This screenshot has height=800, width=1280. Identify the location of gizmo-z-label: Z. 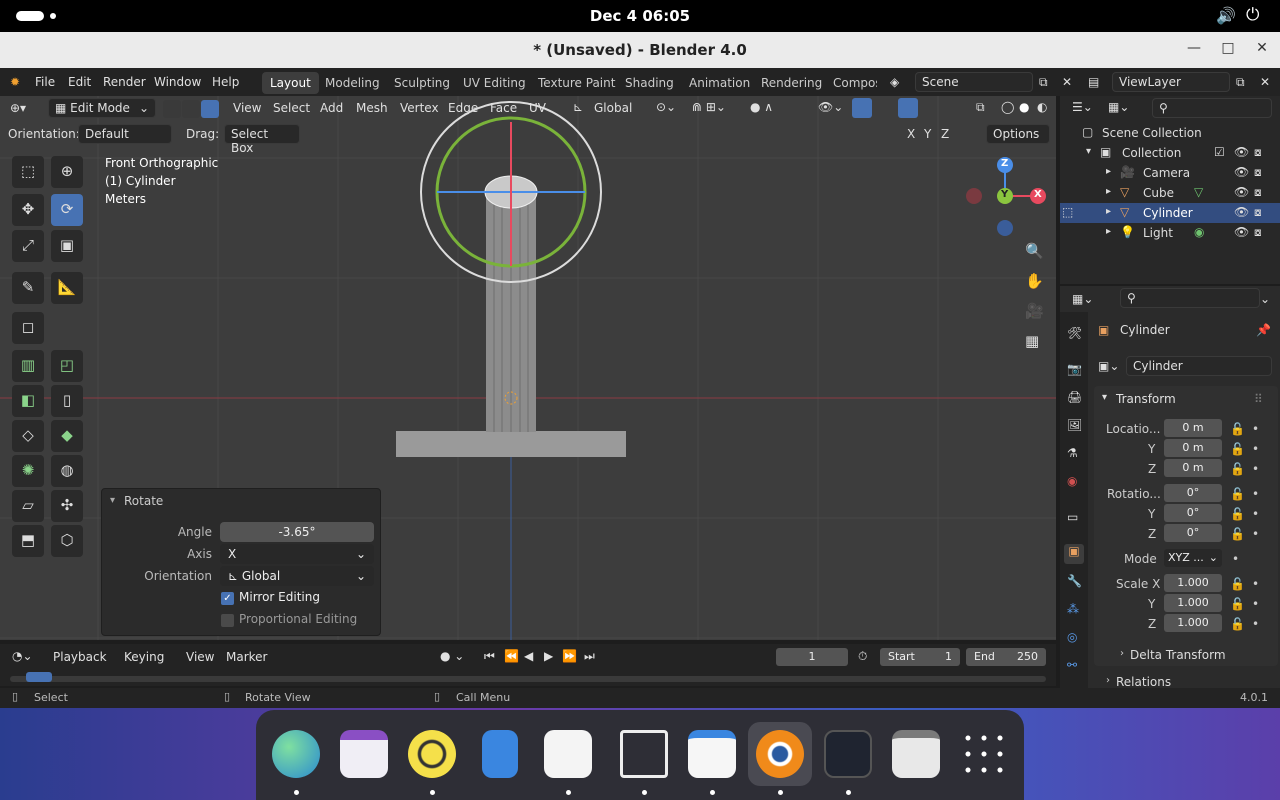
(1004, 163).